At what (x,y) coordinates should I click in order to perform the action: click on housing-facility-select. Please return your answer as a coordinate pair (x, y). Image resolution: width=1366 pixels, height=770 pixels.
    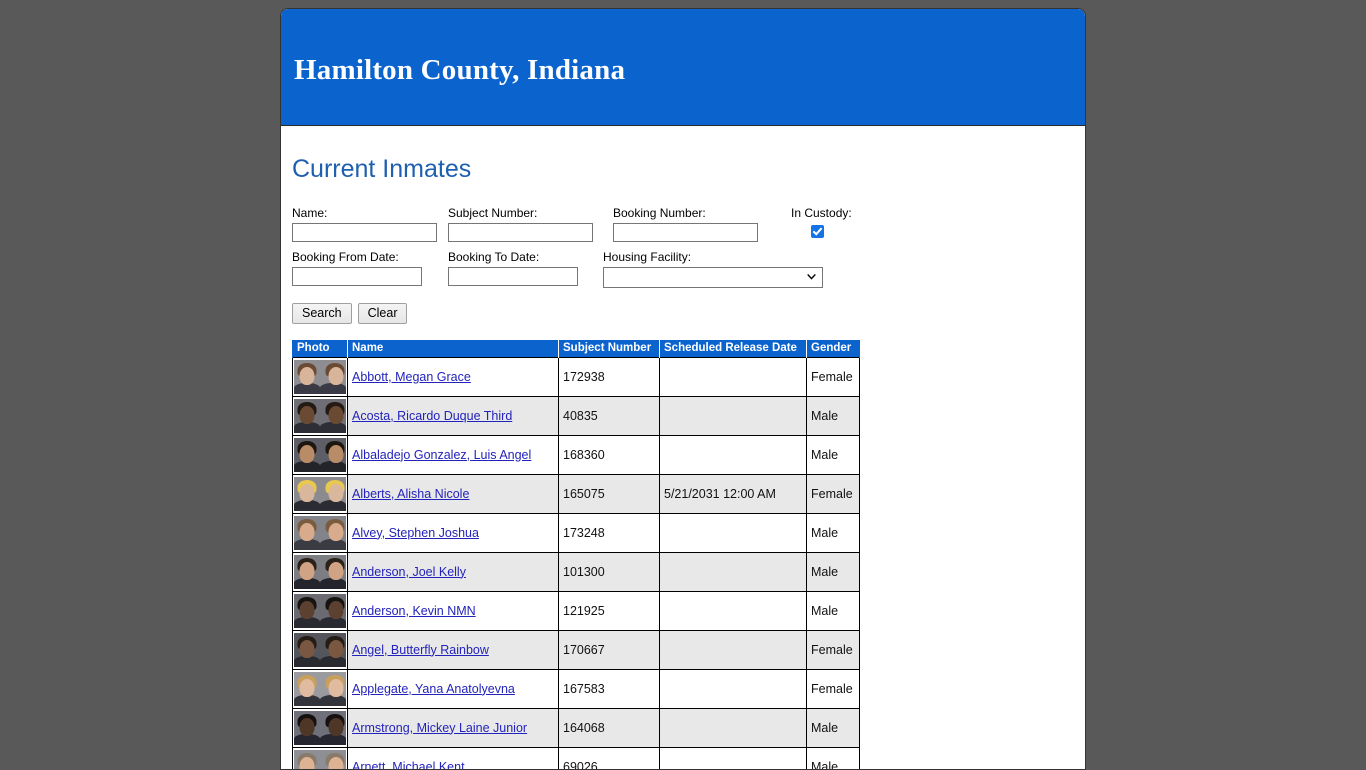
    Looking at the image, I should click on (713, 277).